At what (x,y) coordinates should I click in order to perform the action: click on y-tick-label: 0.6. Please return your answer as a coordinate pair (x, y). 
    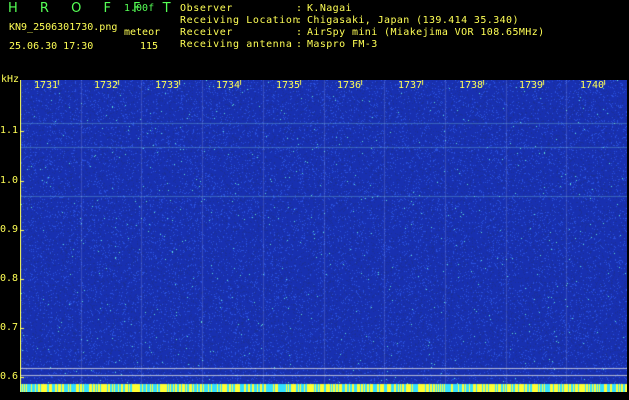
    Looking at the image, I should click on (9, 376).